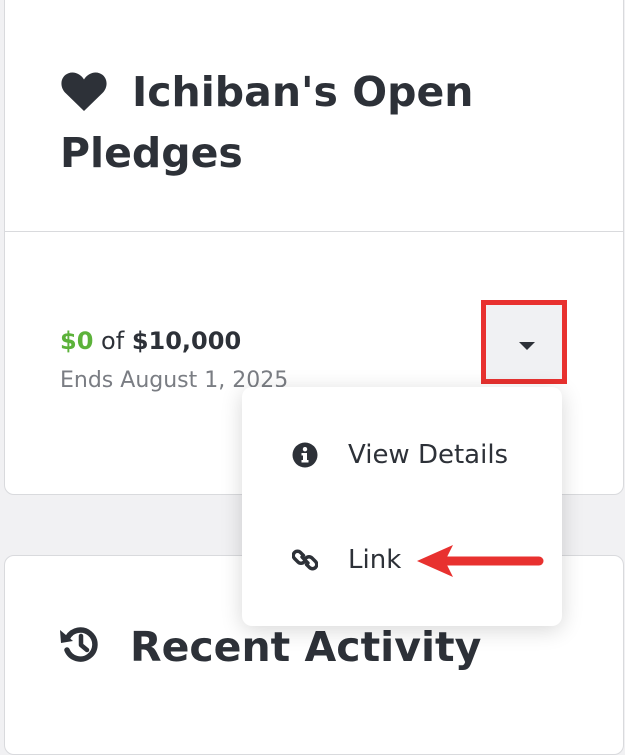 Image resolution: width=625 pixels, height=755 pixels. I want to click on link-icon, so click(305, 560).